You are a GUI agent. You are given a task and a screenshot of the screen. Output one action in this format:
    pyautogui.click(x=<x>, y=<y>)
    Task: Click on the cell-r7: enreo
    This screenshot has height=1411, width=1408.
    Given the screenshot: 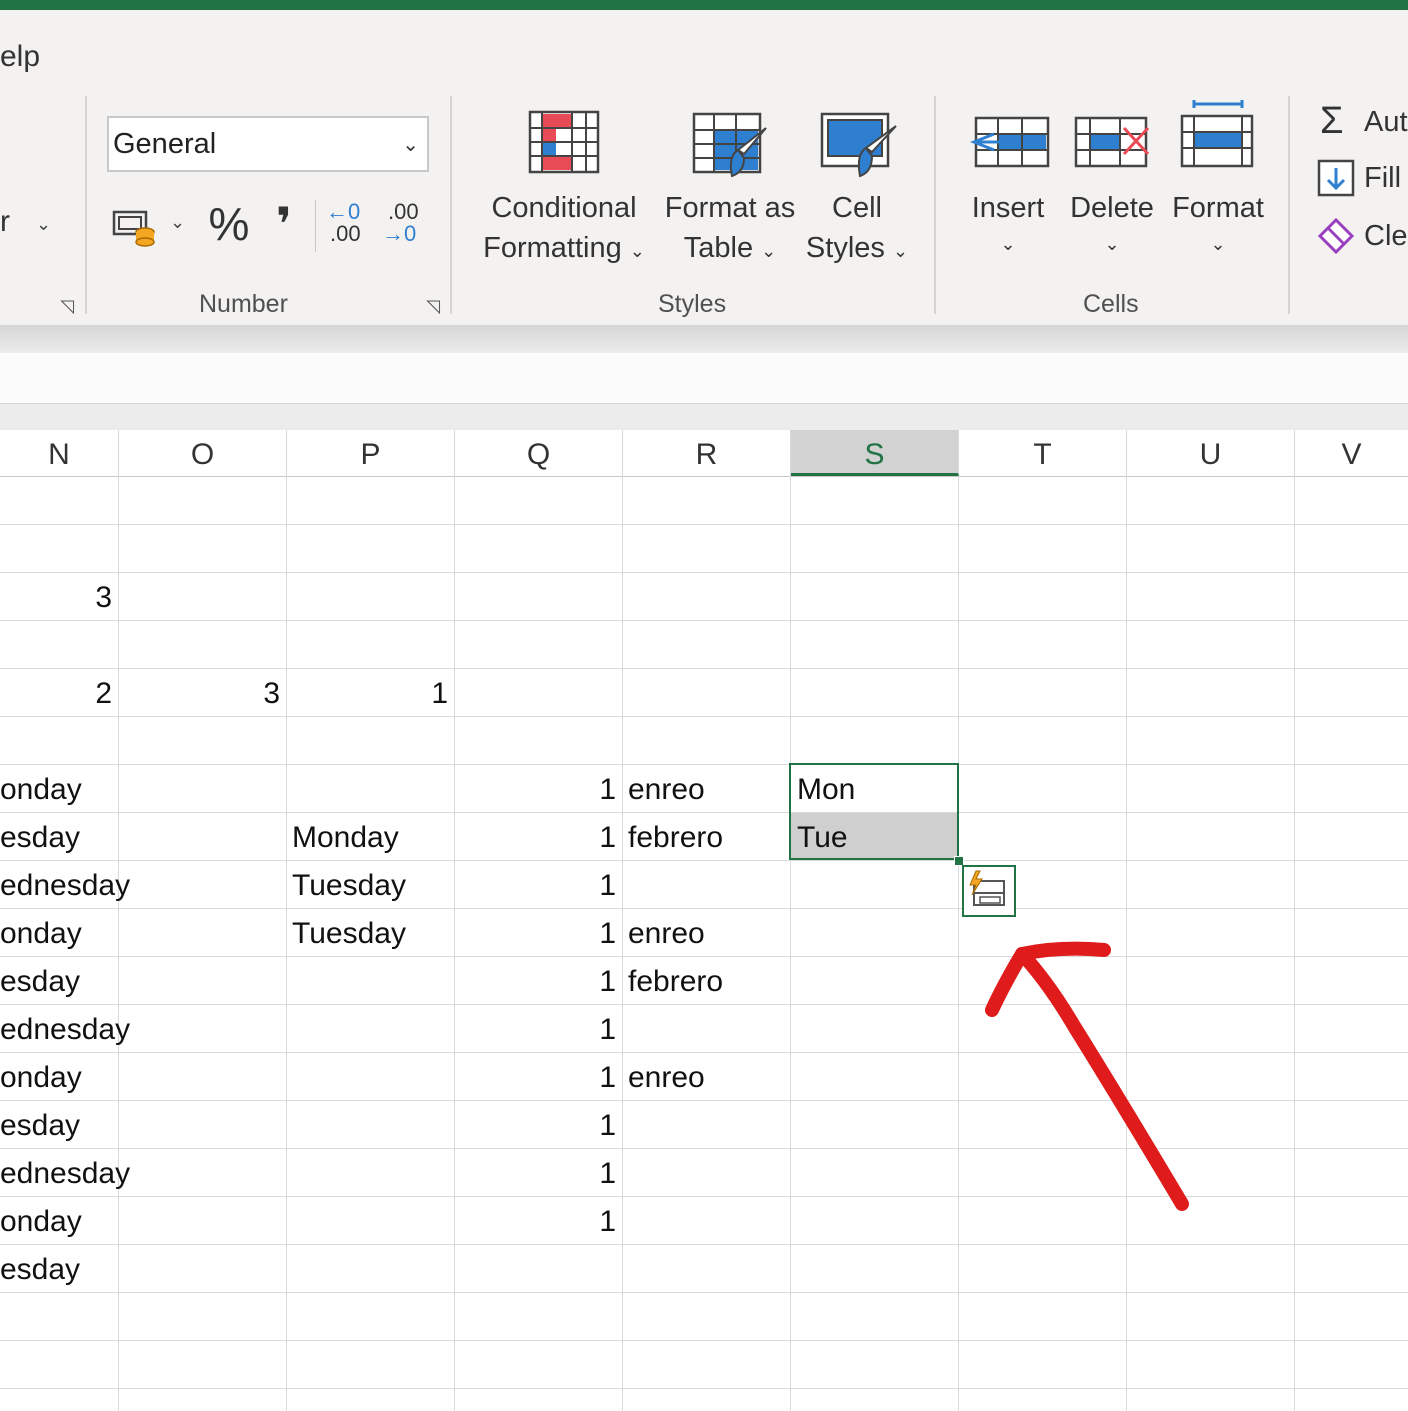 What is the action you would take?
    pyautogui.click(x=666, y=788)
    